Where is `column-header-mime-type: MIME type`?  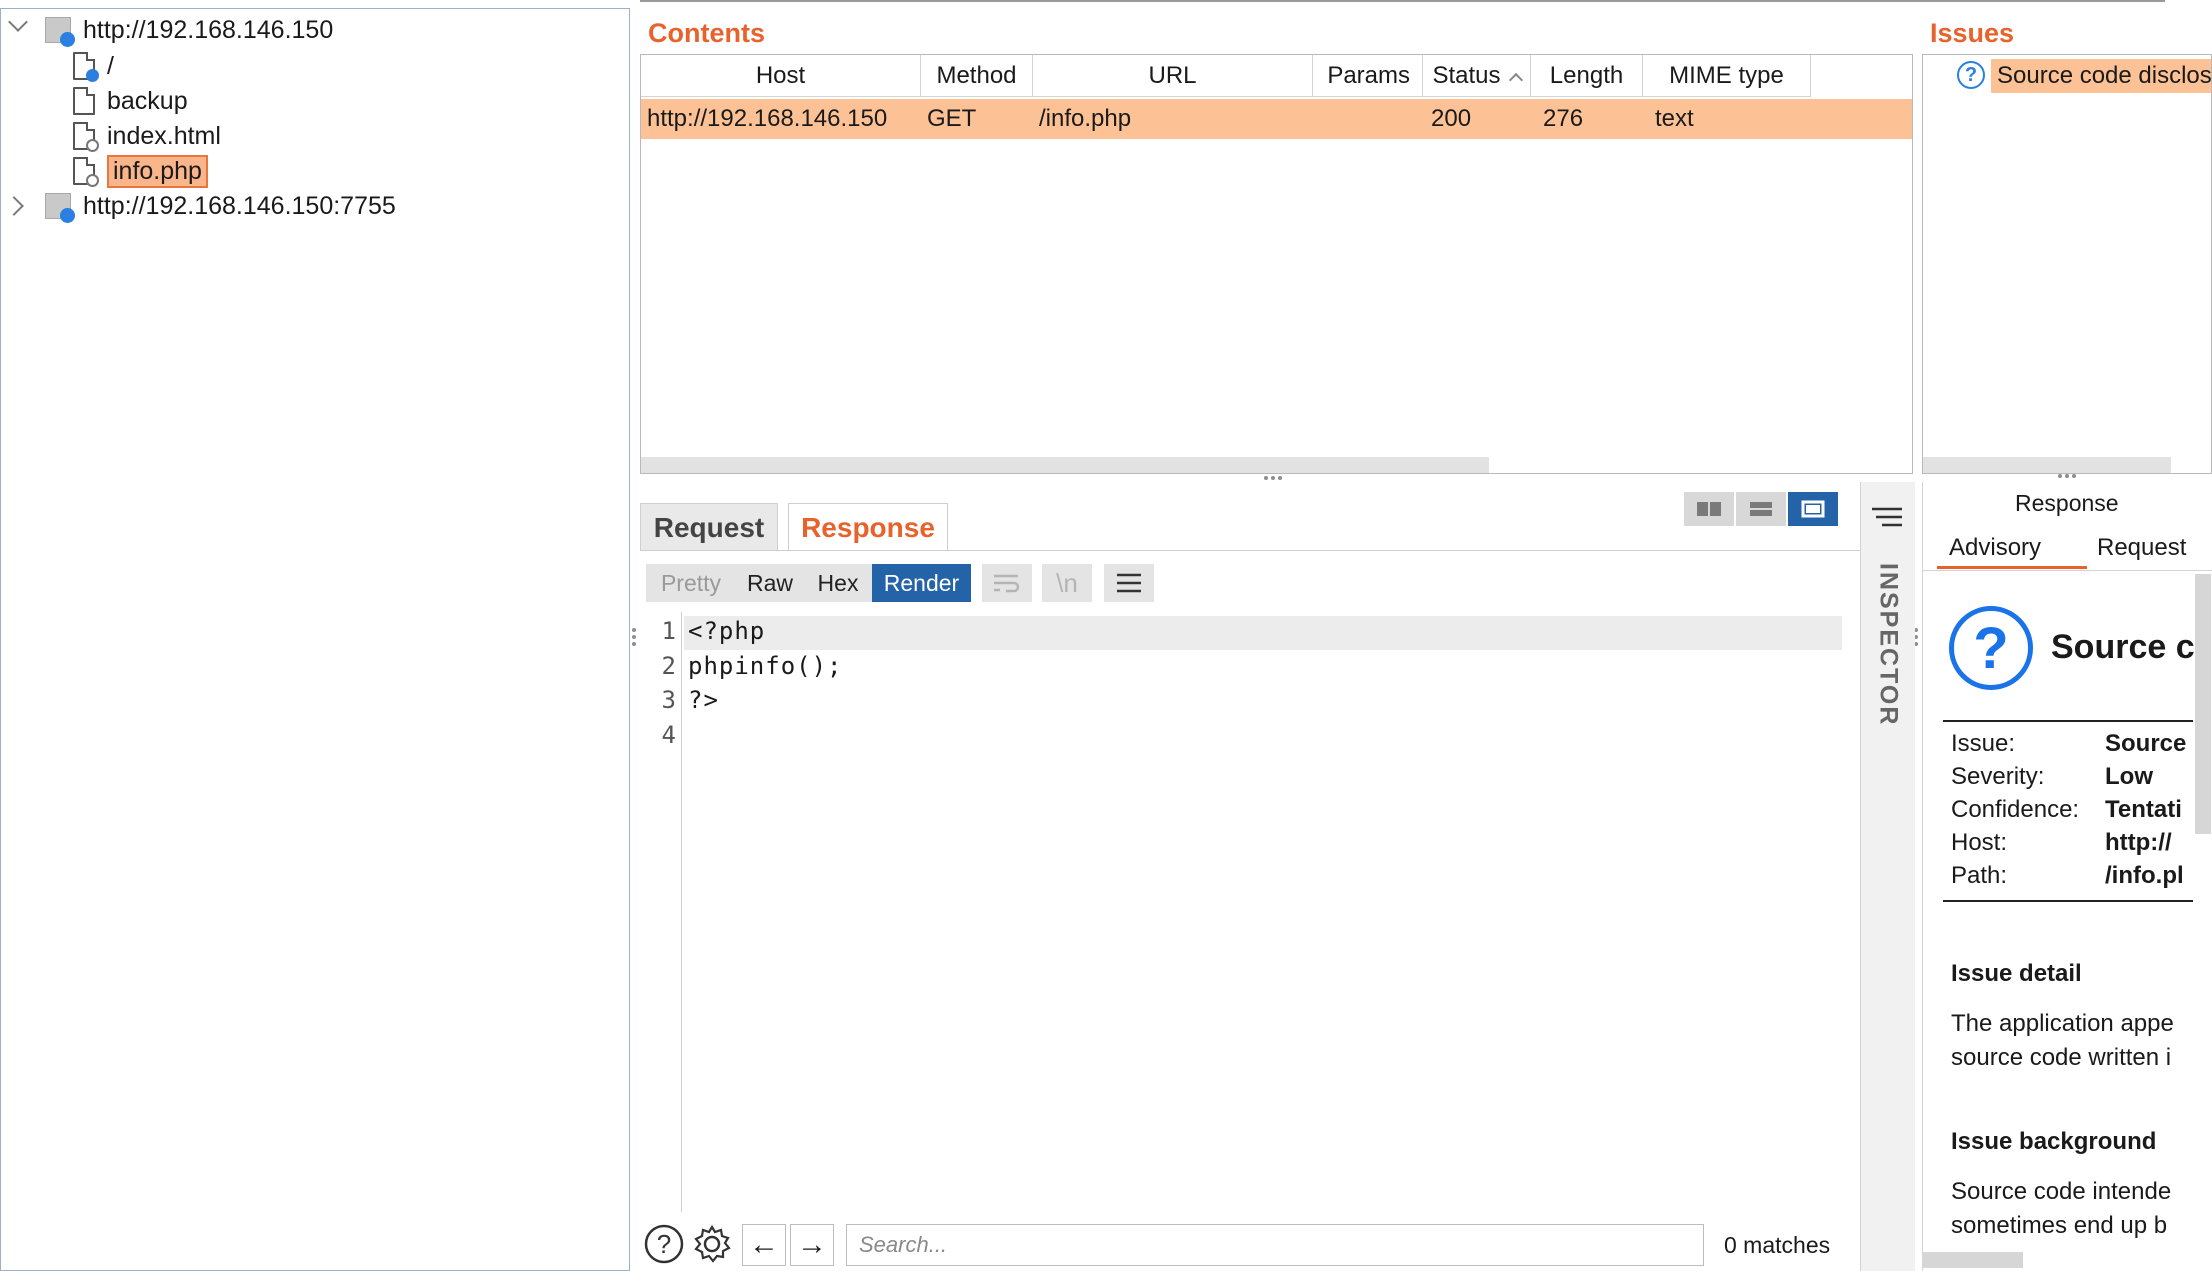 column-header-mime-type: MIME type is located at coordinates (1727, 76).